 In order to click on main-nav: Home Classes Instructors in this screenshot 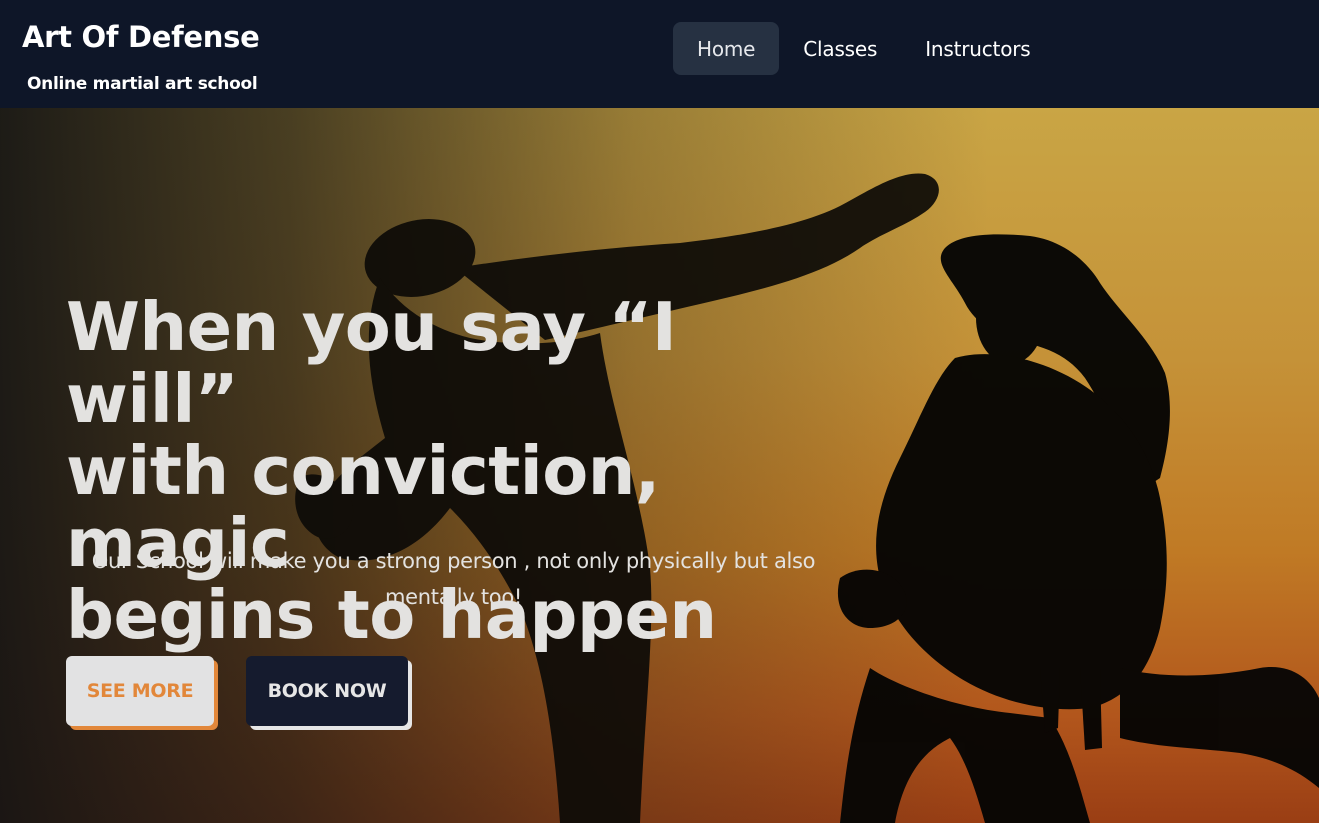, I will do `click(863, 48)`.